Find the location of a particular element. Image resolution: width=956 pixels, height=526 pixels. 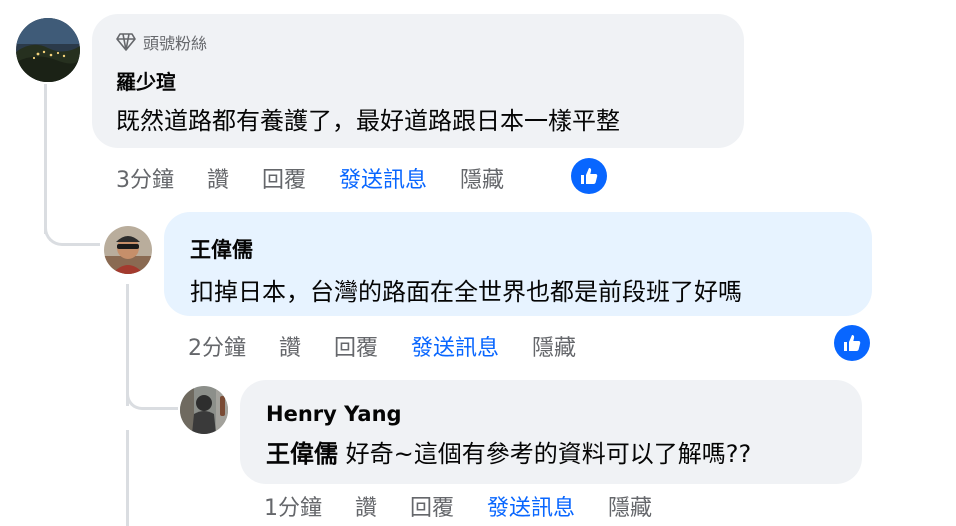

night-city-photo is located at coordinates (48, 50).